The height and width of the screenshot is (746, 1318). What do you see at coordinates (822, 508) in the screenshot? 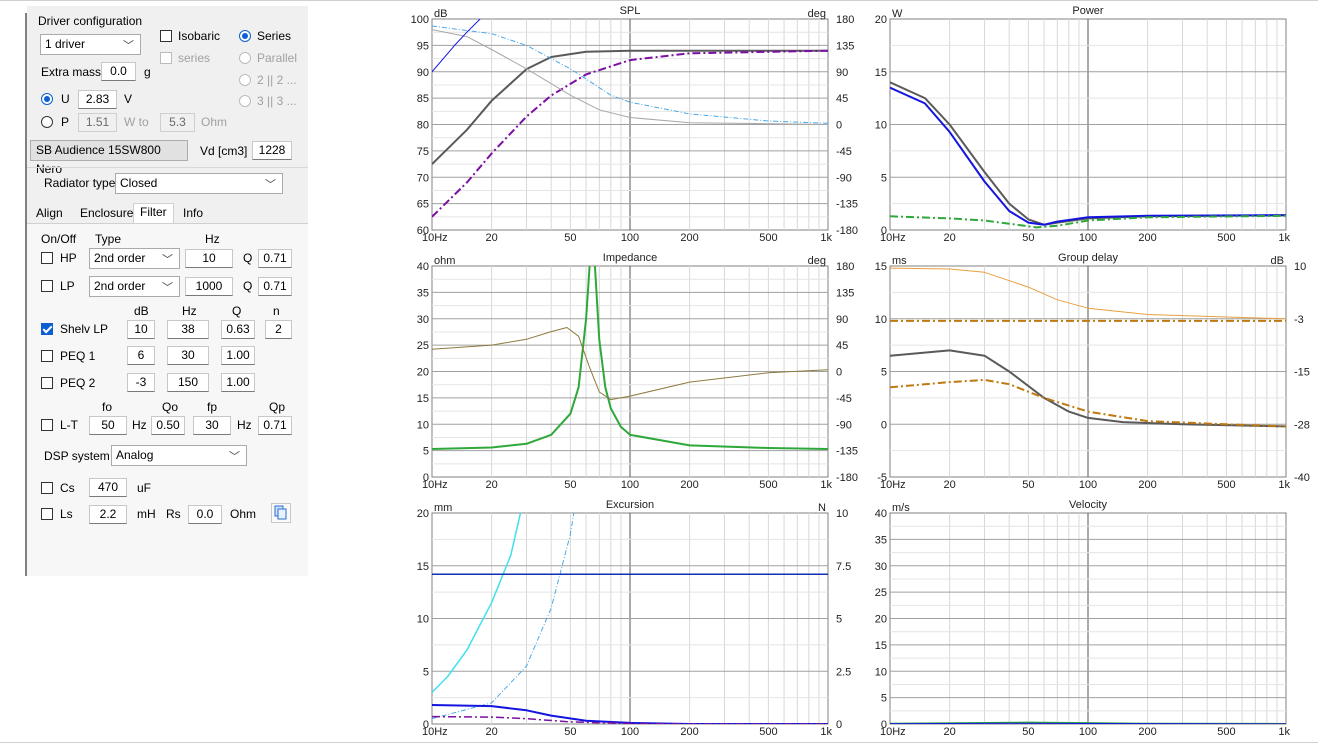
I see `y2-axis-label: N` at bounding box center [822, 508].